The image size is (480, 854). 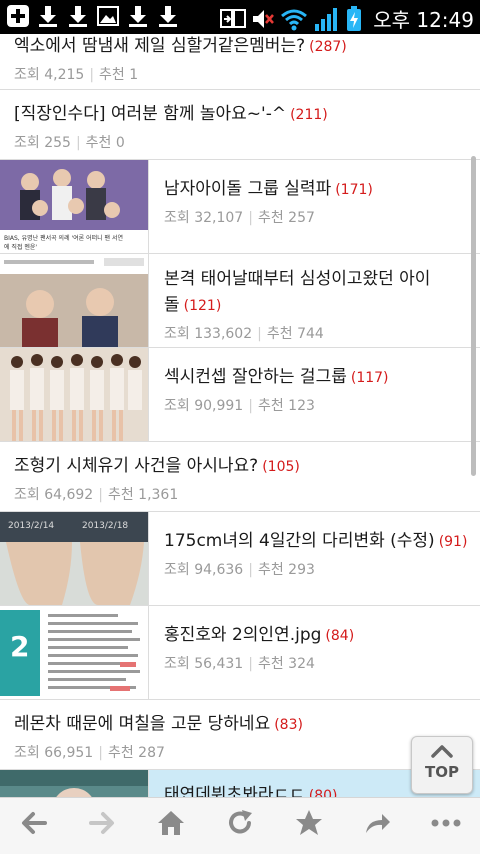 What do you see at coordinates (453, 542) in the screenshot?
I see `comment-count: (91)` at bounding box center [453, 542].